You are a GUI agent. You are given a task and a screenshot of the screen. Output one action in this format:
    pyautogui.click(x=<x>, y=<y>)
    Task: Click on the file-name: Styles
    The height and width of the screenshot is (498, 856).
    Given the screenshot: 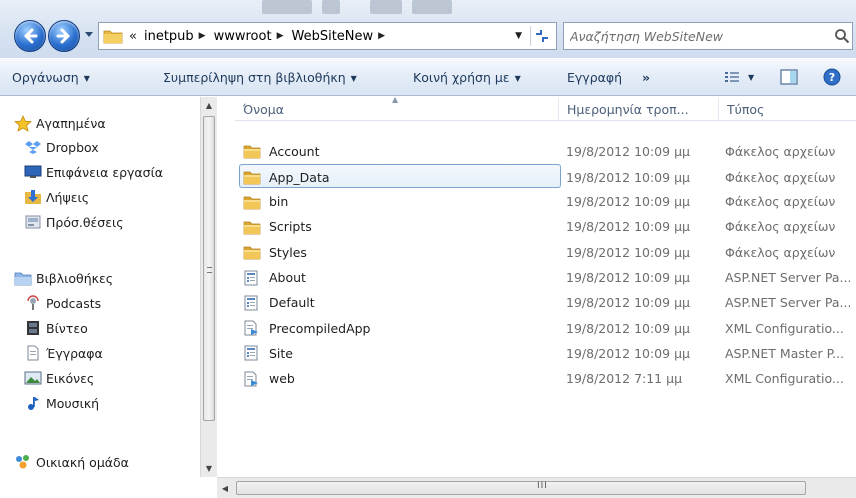 What is the action you would take?
    pyautogui.click(x=288, y=252)
    